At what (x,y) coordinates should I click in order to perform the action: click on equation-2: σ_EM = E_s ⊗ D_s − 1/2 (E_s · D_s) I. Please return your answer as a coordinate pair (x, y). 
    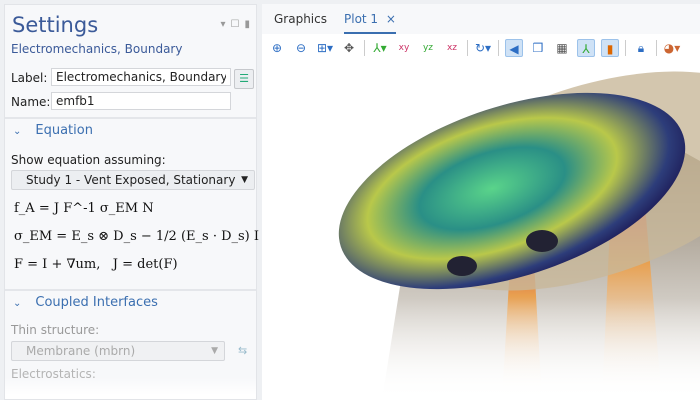
    Looking at the image, I should click on (137, 236).